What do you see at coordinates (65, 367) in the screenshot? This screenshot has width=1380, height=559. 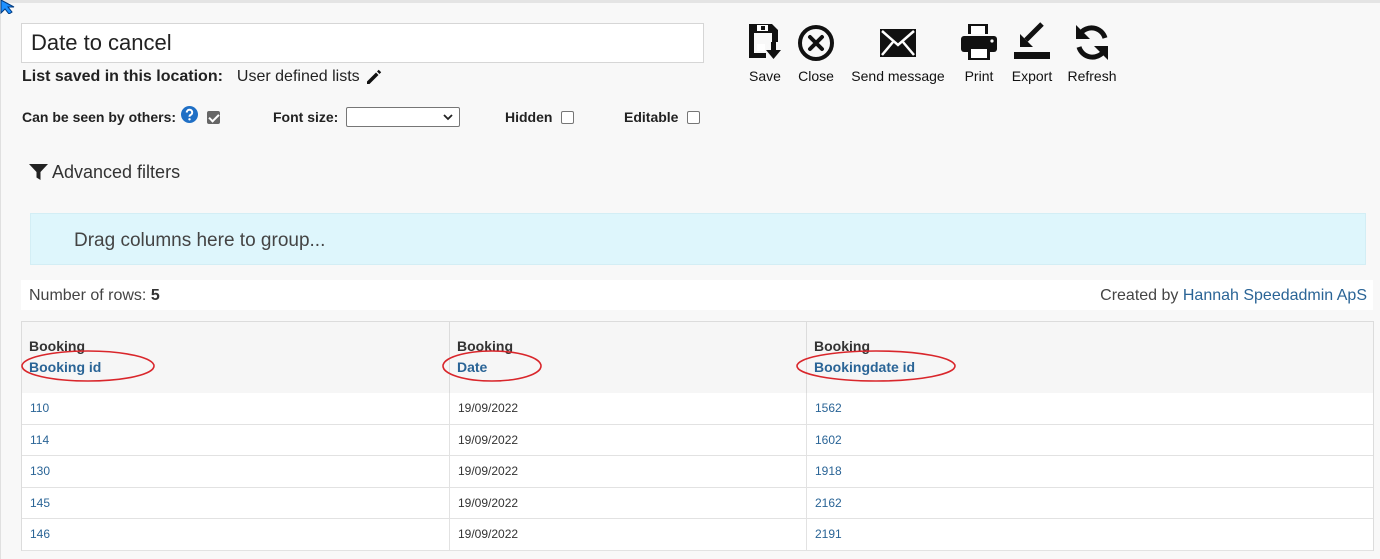 I see `column-name-booking-id: Booking id` at bounding box center [65, 367].